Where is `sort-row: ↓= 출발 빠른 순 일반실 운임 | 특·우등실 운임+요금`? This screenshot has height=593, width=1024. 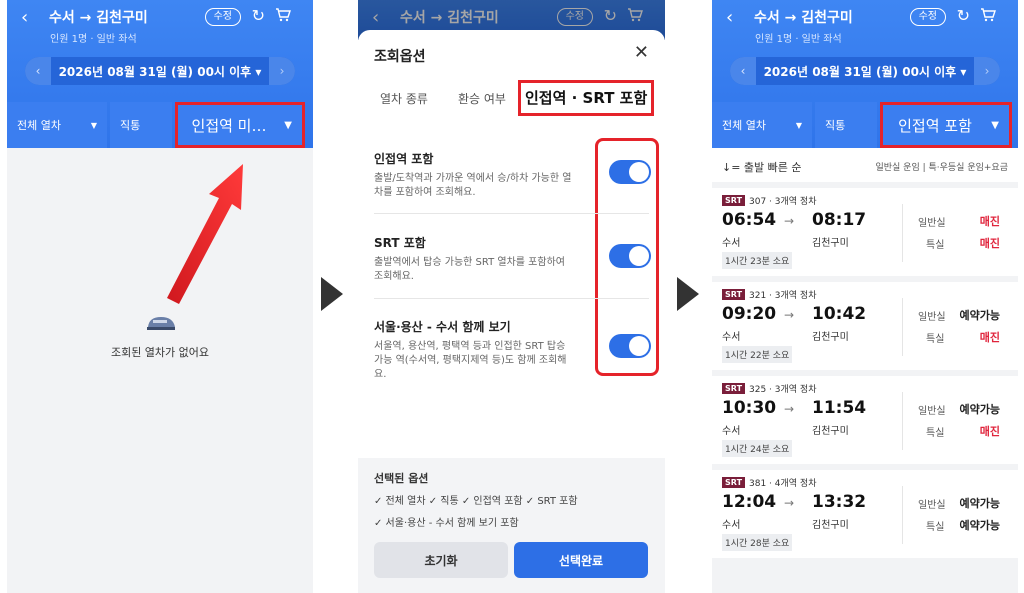
sort-row: ↓= 출발 빠른 순 일반실 운임 | 특·우등실 운임+요금 is located at coordinates (865, 165).